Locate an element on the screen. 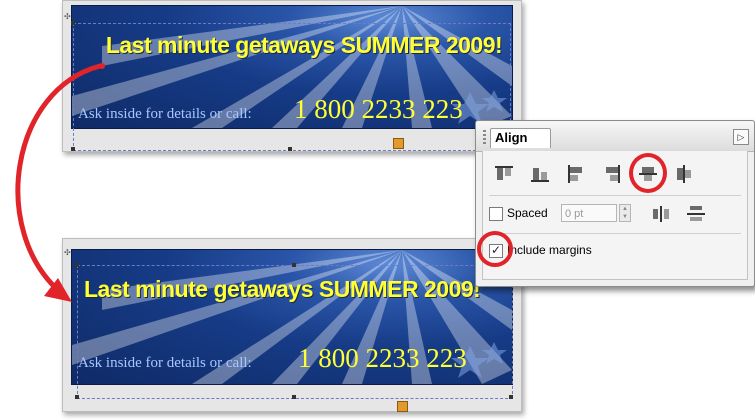 The width and height of the screenshot is (755, 420). highlight-circle-include-margins is located at coordinates (495, 249).